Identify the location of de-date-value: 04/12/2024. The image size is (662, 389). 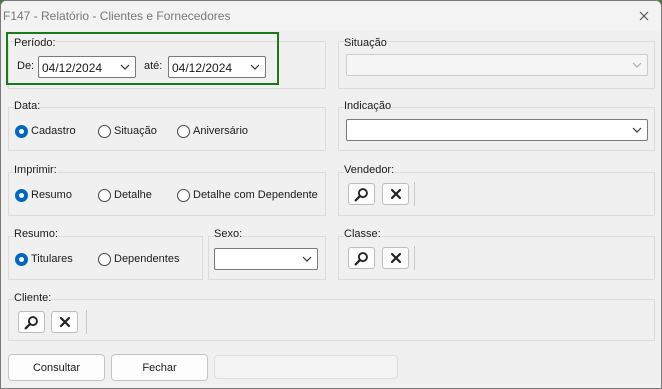
(72, 68).